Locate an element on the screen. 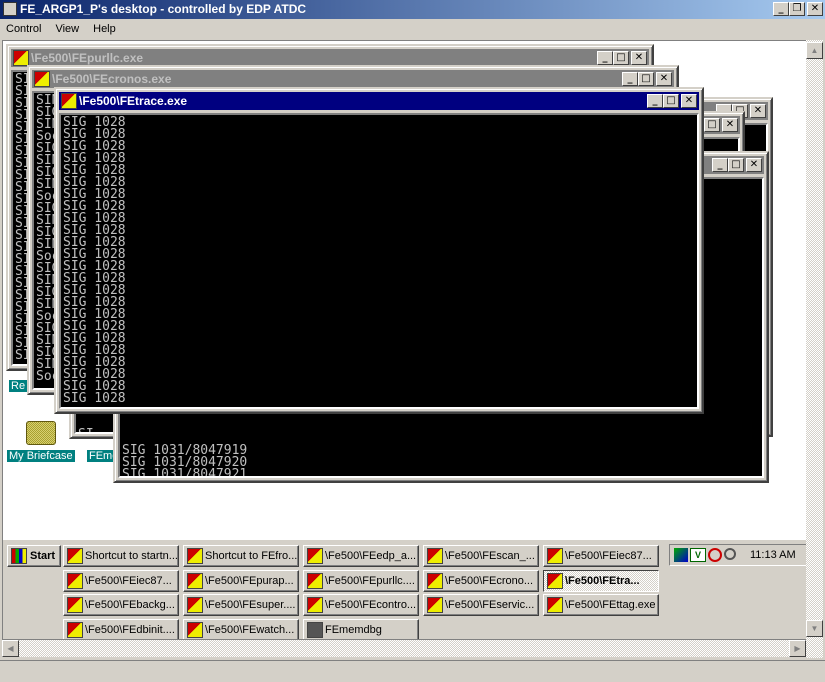  scroll-left-button: ◀ is located at coordinates (10, 648).